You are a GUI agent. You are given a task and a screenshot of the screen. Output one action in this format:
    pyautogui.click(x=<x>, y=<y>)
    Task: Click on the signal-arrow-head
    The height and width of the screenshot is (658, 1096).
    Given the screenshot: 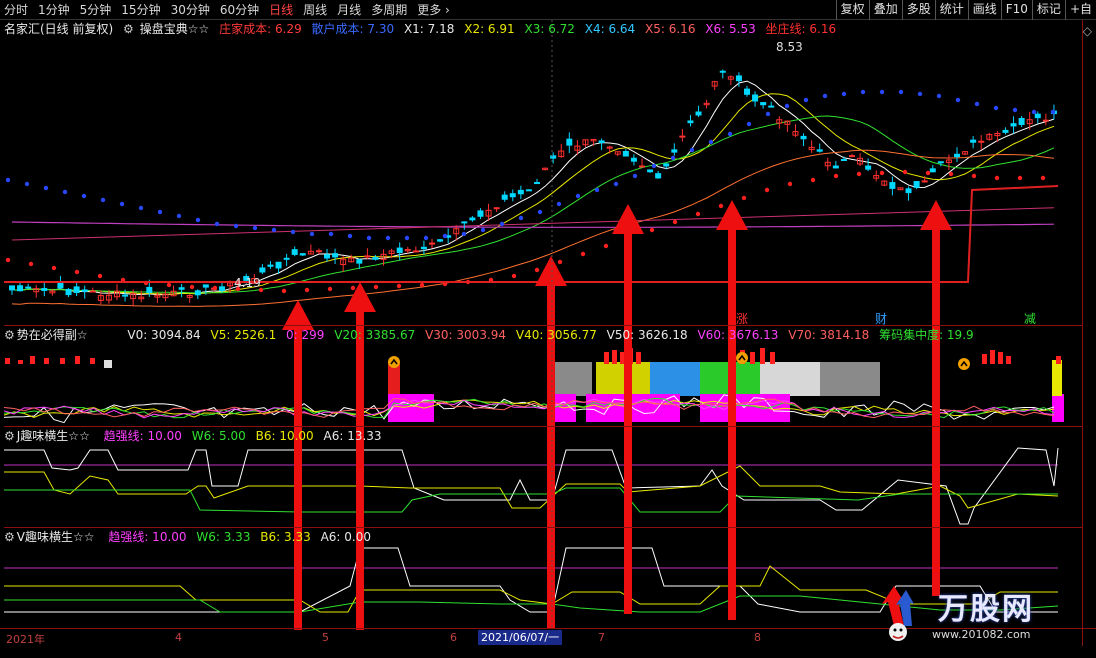 What is the action you would take?
    pyautogui.click(x=628, y=219)
    